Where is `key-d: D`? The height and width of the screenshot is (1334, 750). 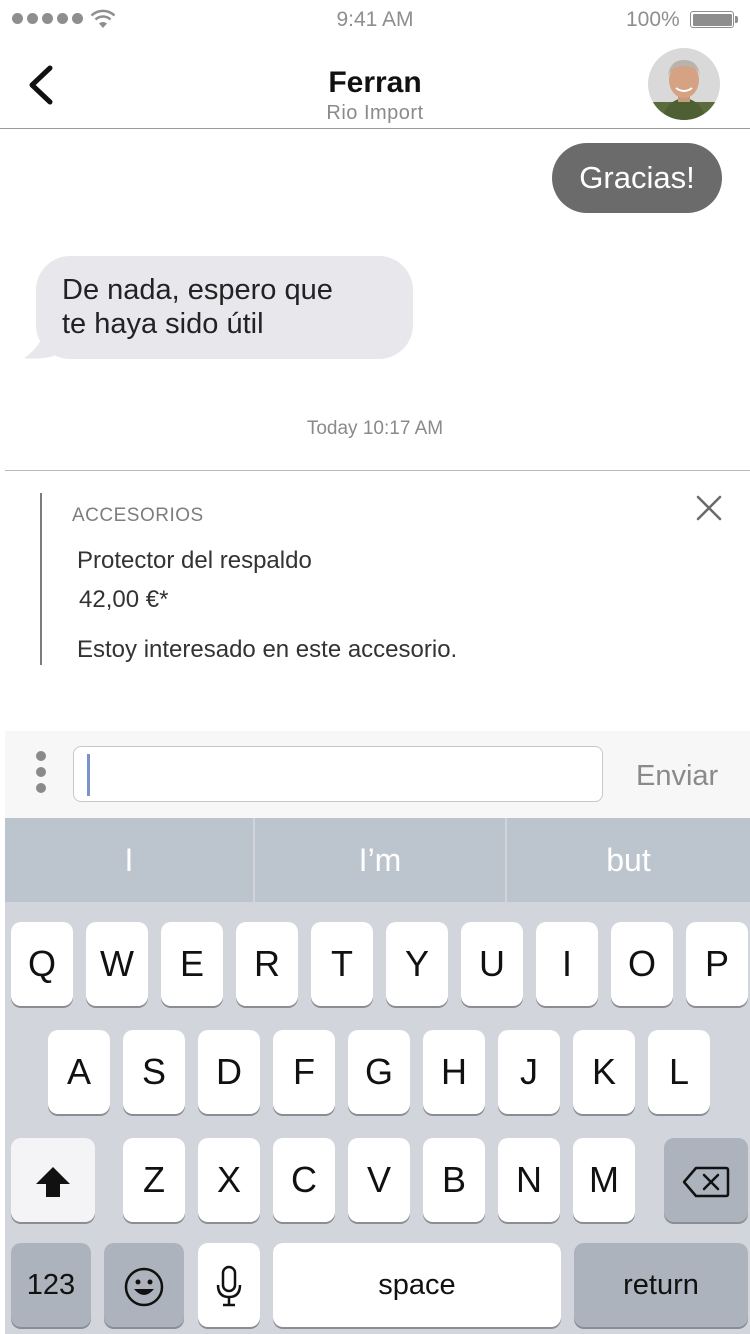
key-d: D is located at coordinates (229, 1072).